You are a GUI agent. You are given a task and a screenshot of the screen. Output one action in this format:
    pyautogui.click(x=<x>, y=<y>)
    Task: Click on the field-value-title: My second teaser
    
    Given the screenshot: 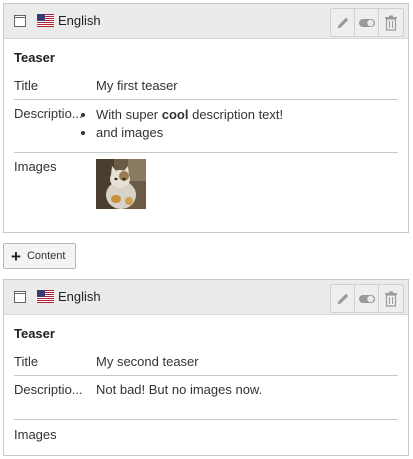 What is the action you would take?
    pyautogui.click(x=147, y=361)
    